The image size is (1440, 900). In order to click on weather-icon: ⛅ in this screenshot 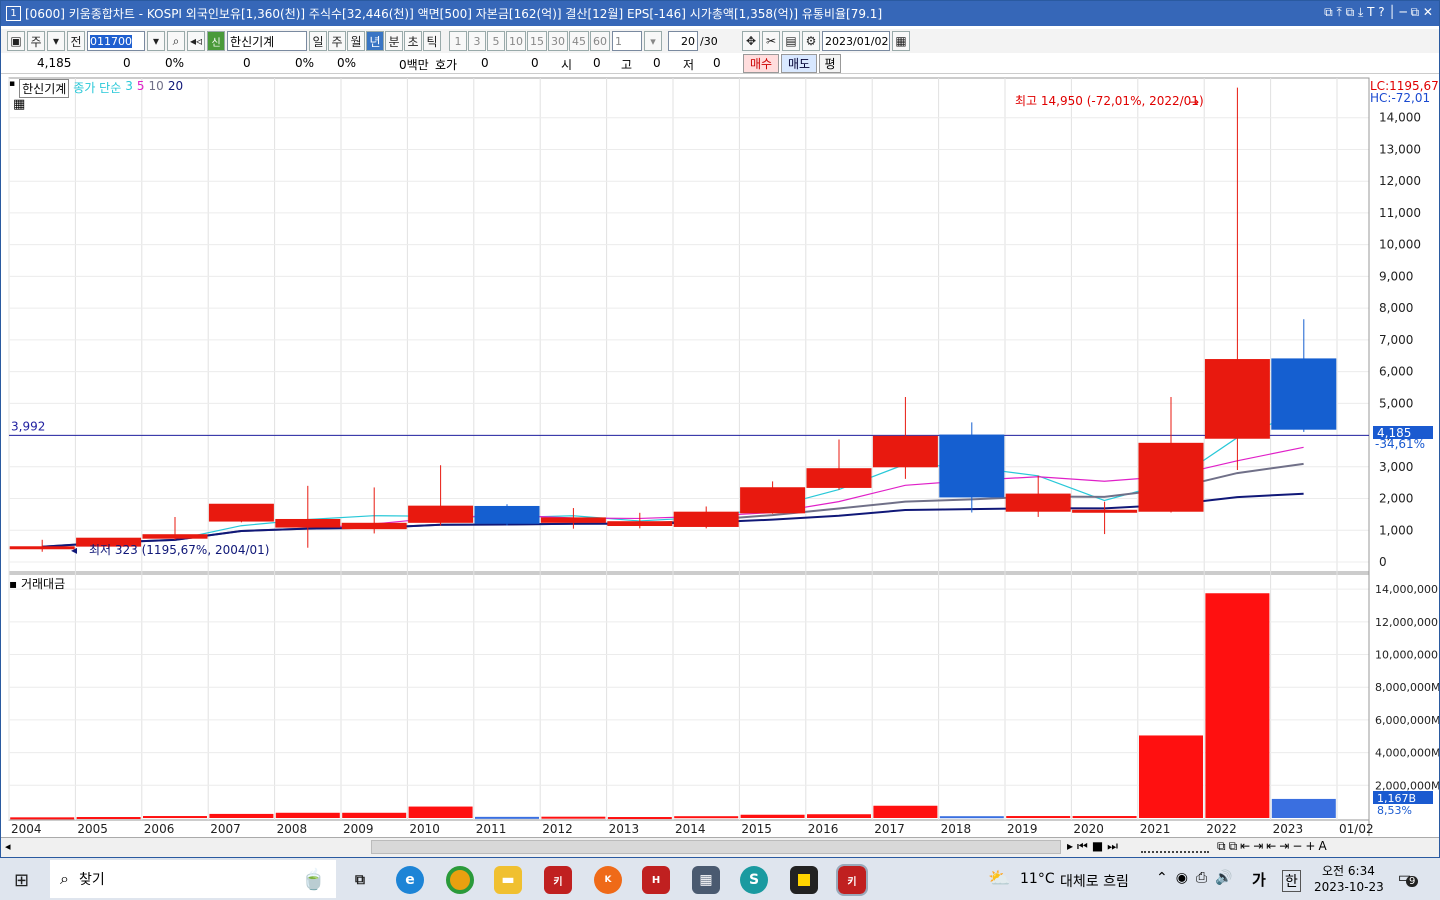, I will do `click(999, 878)`.